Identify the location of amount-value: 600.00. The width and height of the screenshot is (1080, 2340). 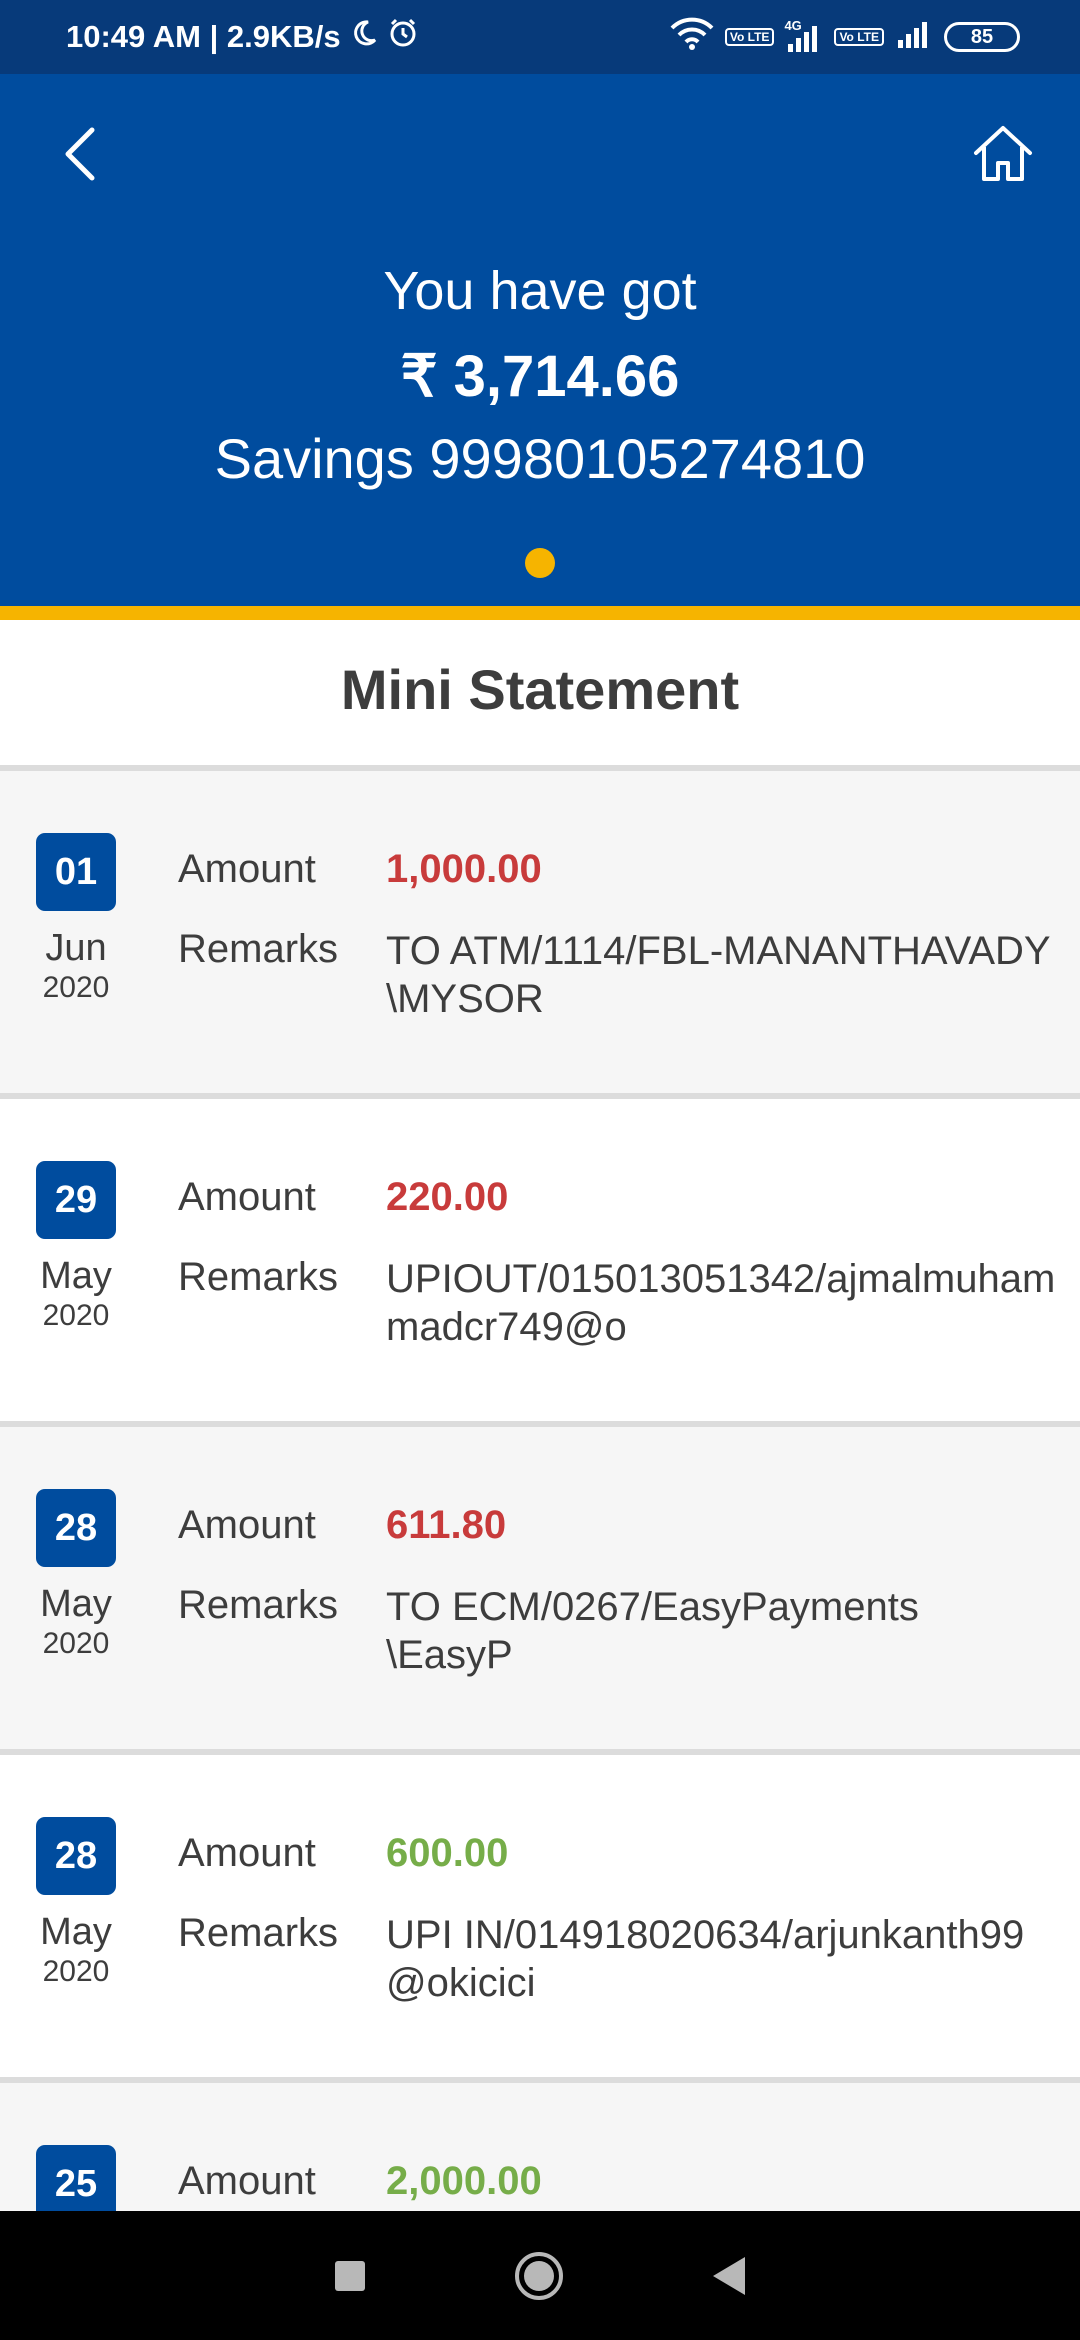
(447, 1853).